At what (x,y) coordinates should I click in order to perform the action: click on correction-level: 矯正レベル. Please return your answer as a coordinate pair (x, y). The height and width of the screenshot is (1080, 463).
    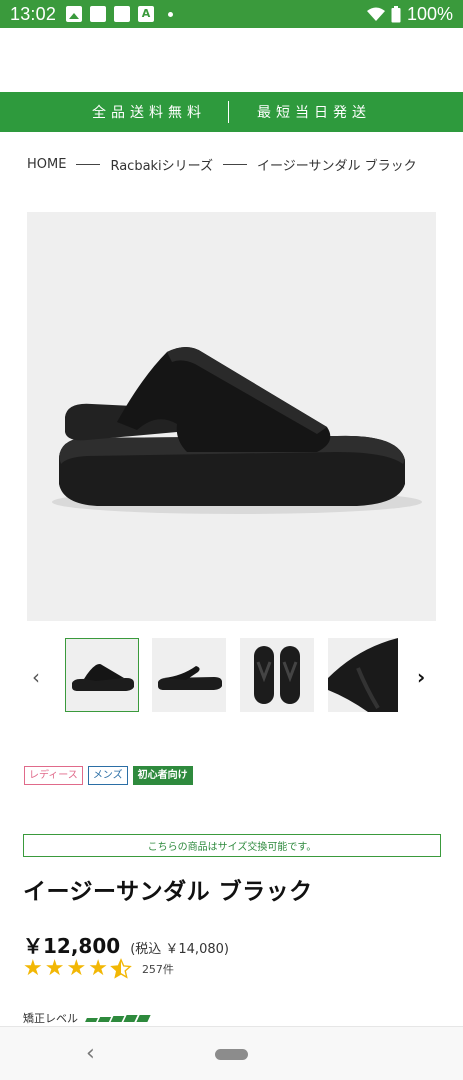
    Looking at the image, I should click on (87, 1018).